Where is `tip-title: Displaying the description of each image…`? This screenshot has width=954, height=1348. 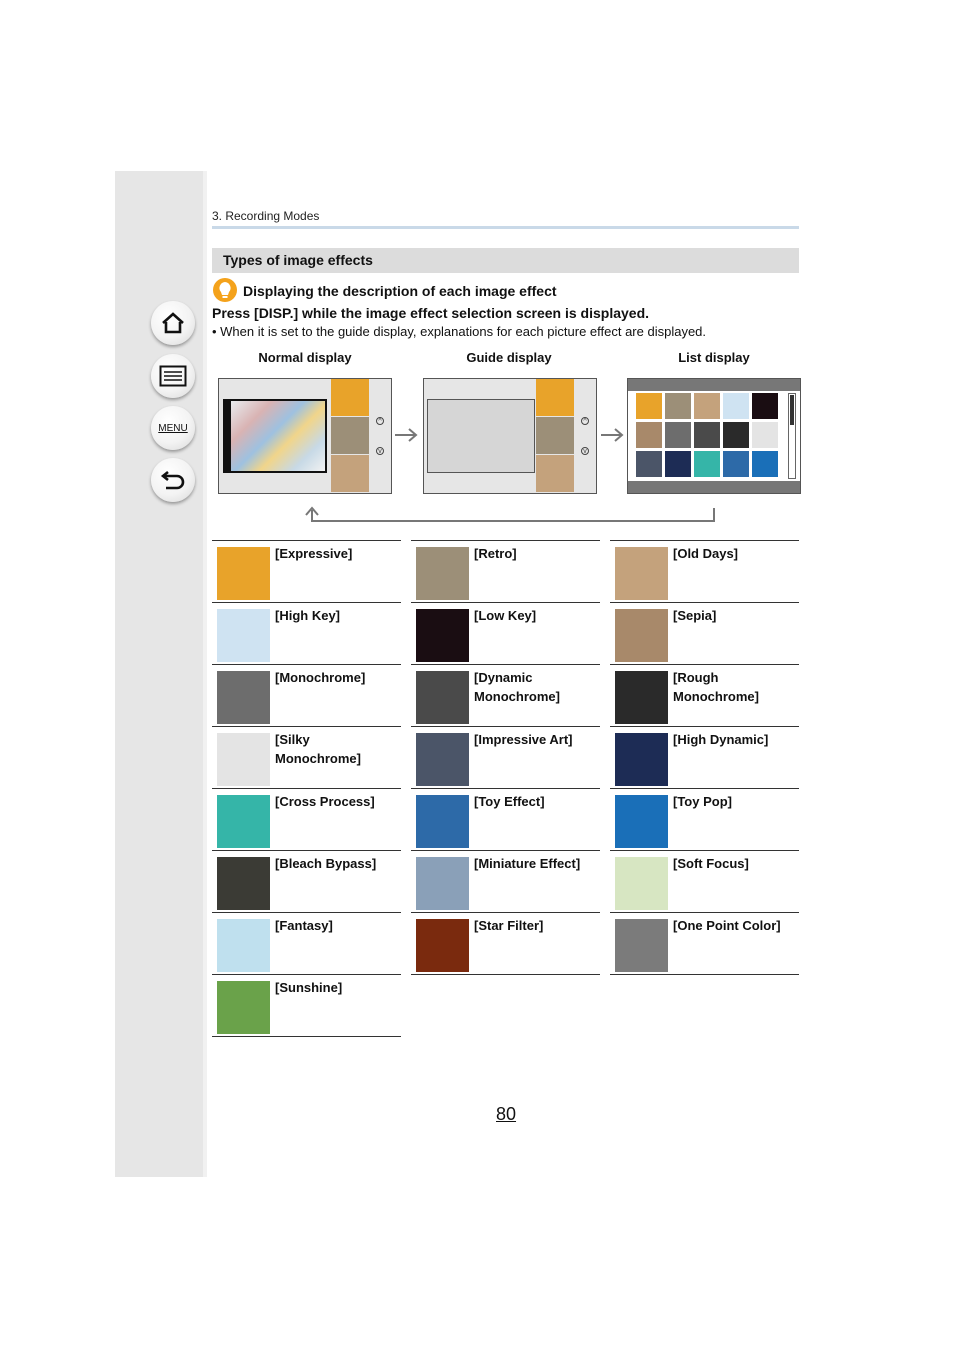 tip-title: Displaying the description of each image… is located at coordinates (400, 291).